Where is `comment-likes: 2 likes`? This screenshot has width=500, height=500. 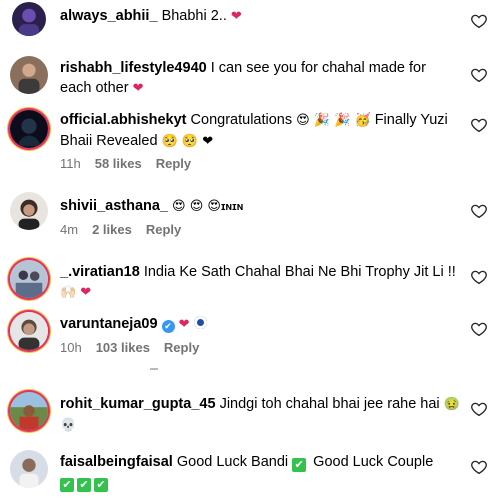
comment-likes: 2 likes is located at coordinates (112, 229).